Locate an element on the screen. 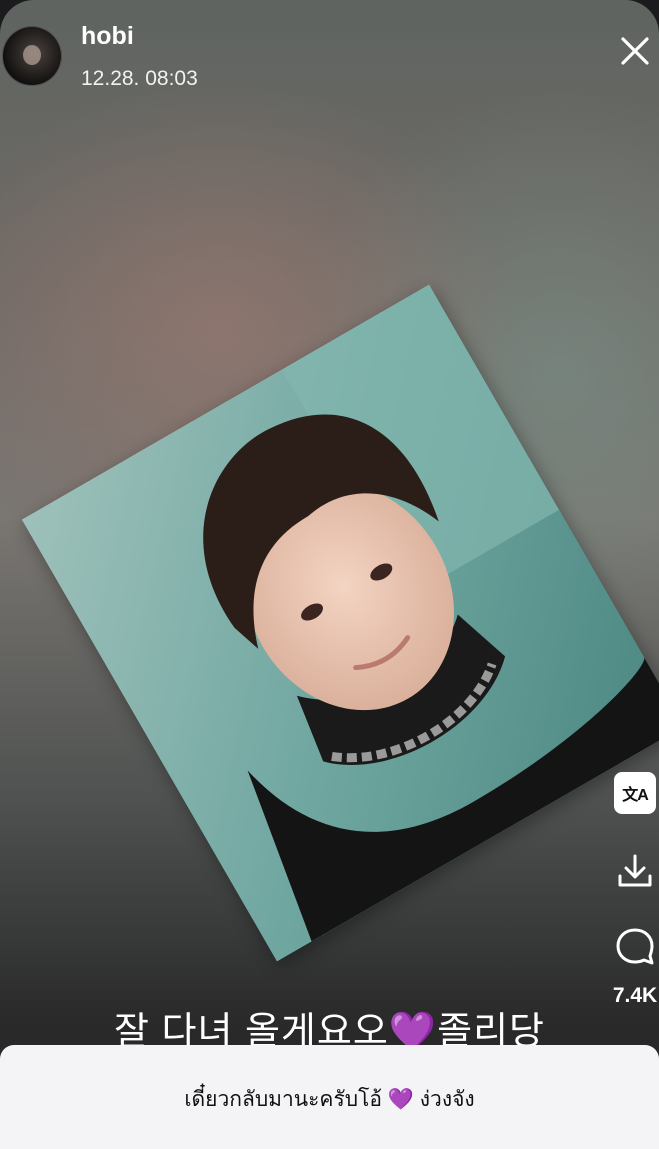  download-icon is located at coordinates (635, 871).